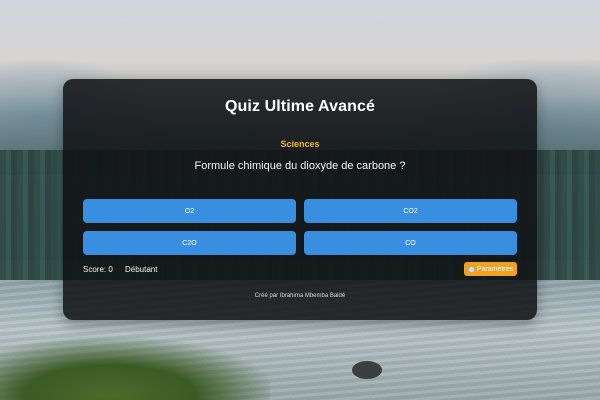  Describe the element at coordinates (410, 243) in the screenshot. I see `answer-button-4: CO` at that location.